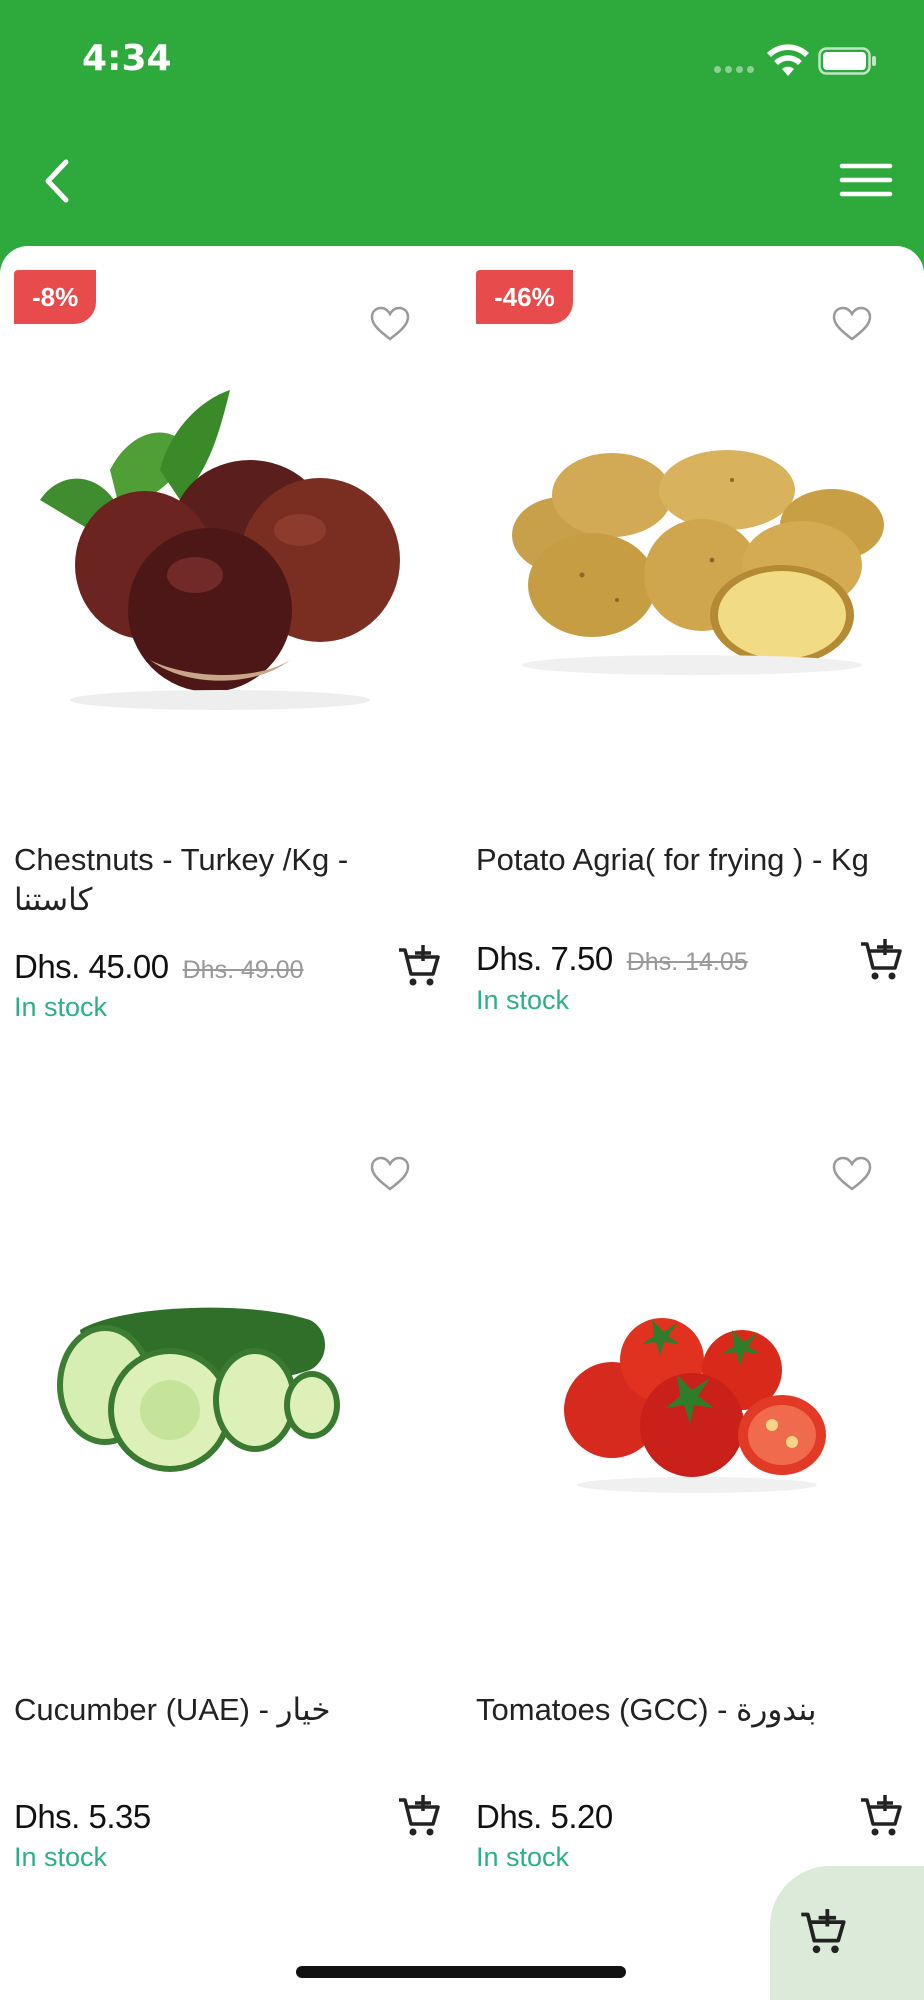 The image size is (924, 2000). What do you see at coordinates (544, 958) in the screenshot?
I see `price: Dhs. 7.50` at bounding box center [544, 958].